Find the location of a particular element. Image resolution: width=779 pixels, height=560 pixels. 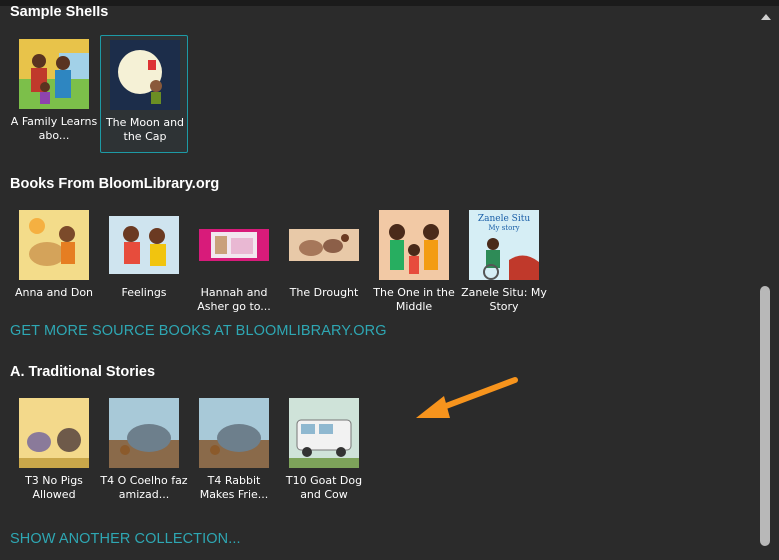

book-the-one-in-the-middle: The One in the Middle is located at coordinates (414, 265).